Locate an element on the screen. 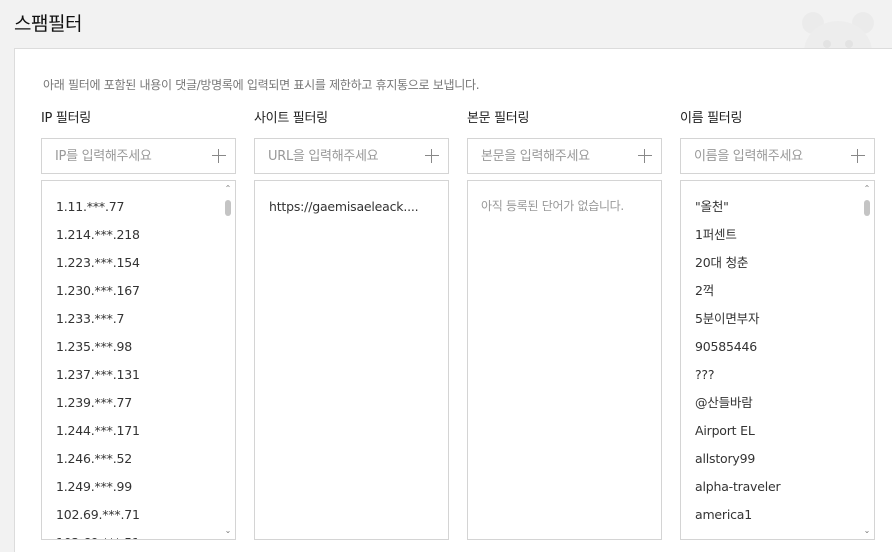 This screenshot has width=892, height=552. list-item: 2꺽 is located at coordinates (784, 291).